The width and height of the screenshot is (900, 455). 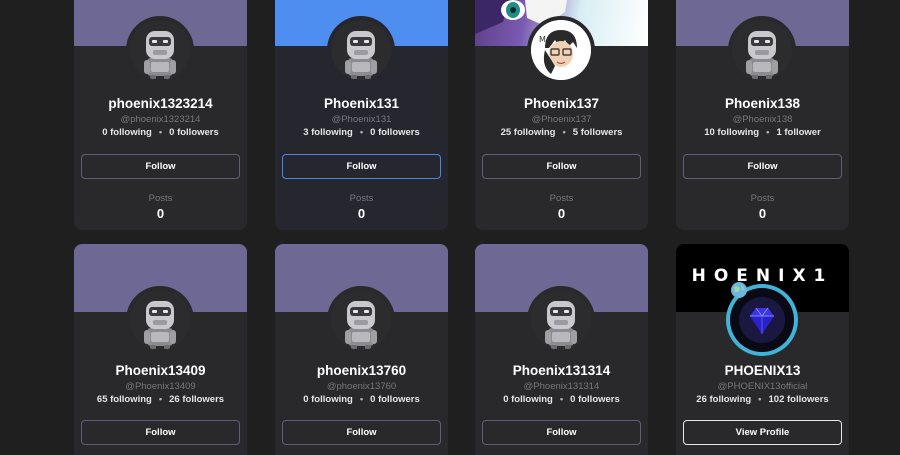 What do you see at coordinates (731, 132) in the screenshot?
I see `following-count: 10 following` at bounding box center [731, 132].